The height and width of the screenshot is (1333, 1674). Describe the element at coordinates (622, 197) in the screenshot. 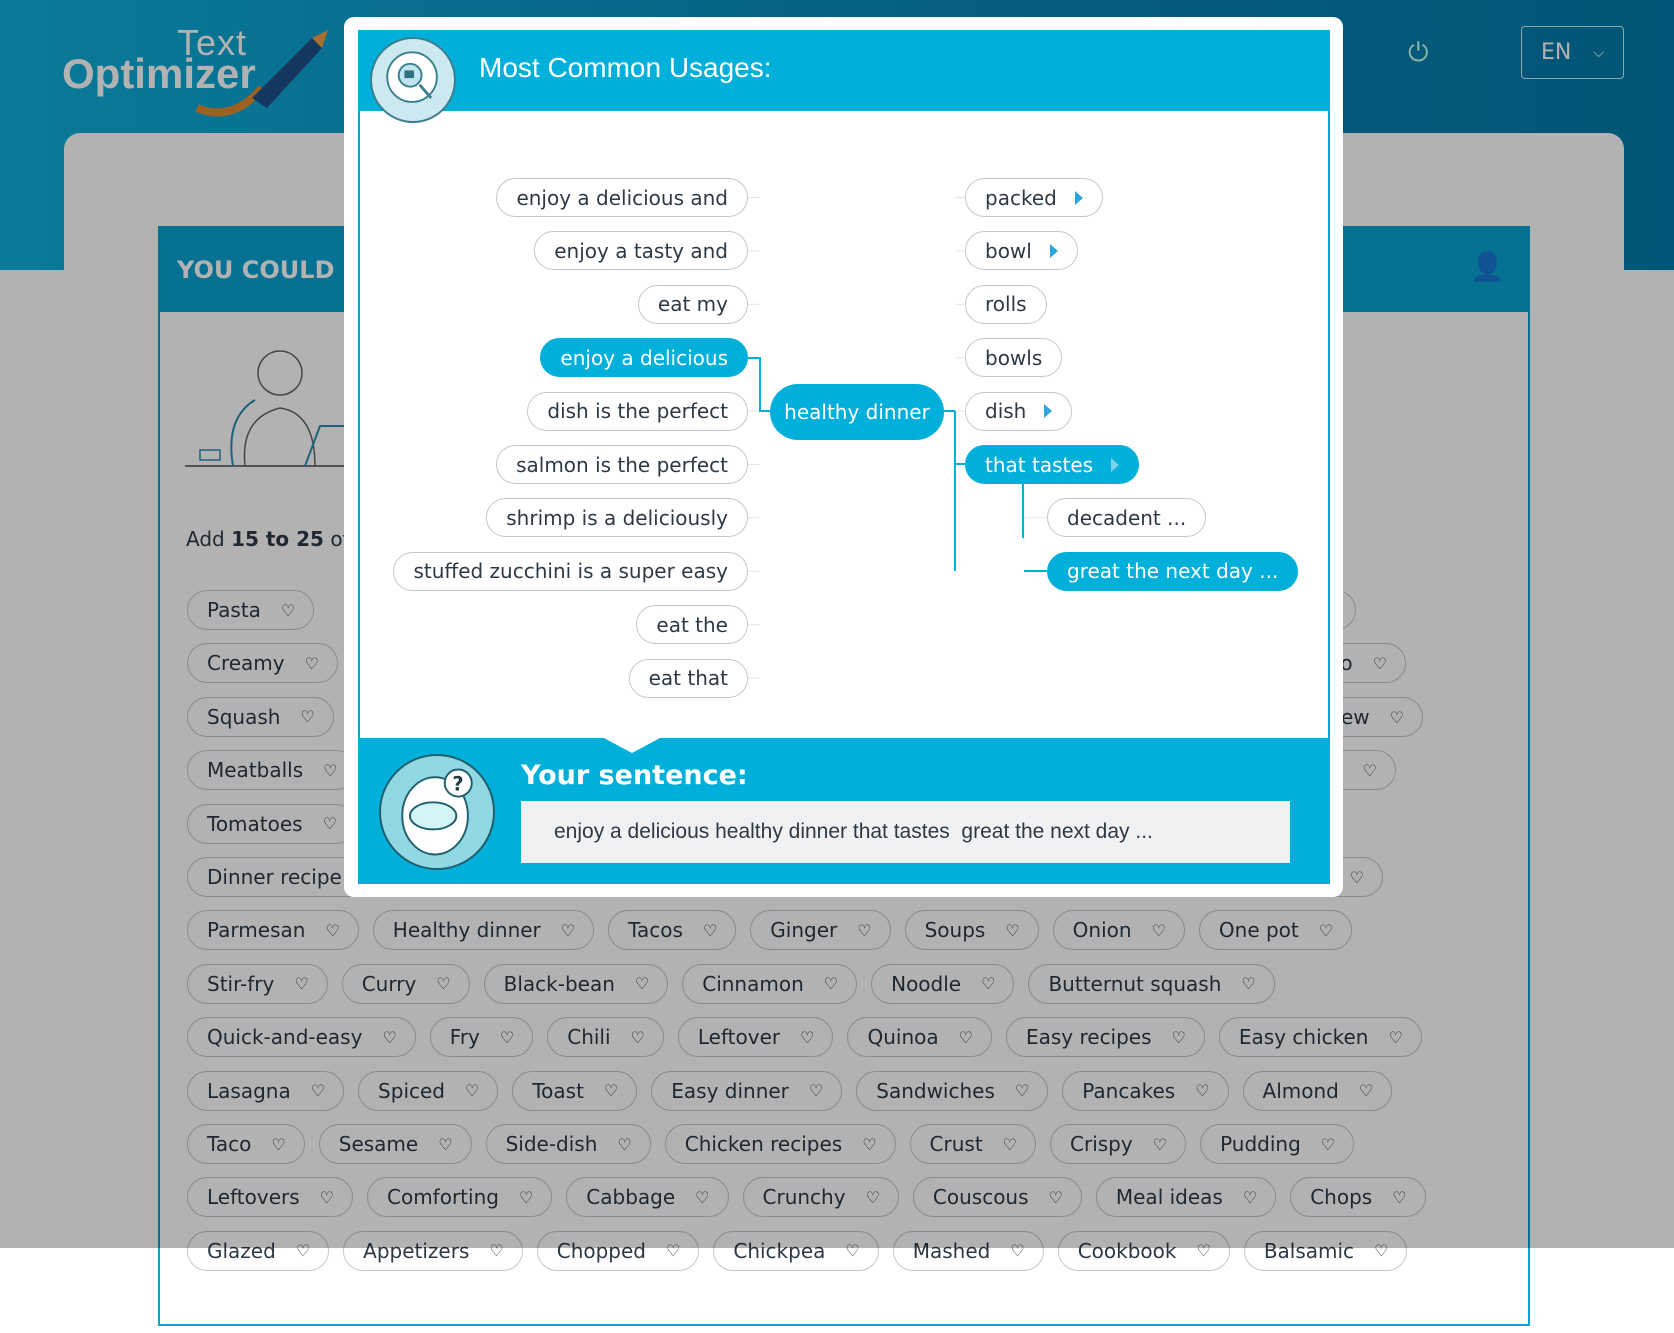

I see `left-usage-node: enjoy a delicious and` at that location.